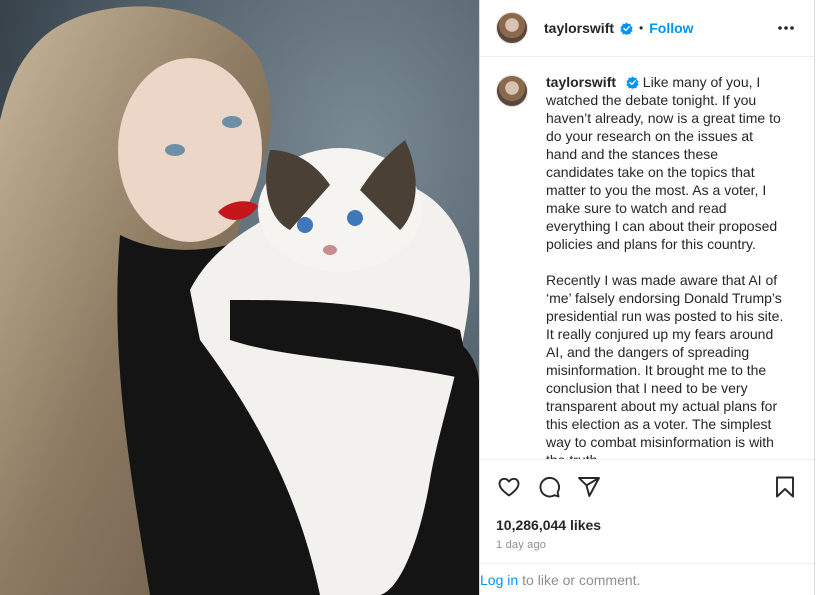 The image size is (819, 595). What do you see at coordinates (647, 545) in the screenshot?
I see `post-timestamp: 1 day ago` at bounding box center [647, 545].